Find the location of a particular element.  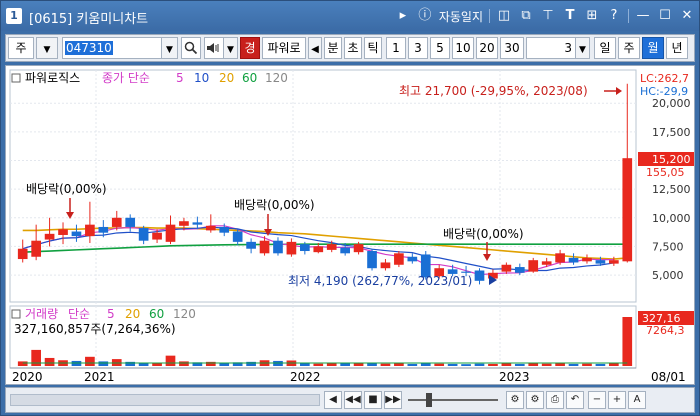

auto-scale-button: A is located at coordinates (637, 400).